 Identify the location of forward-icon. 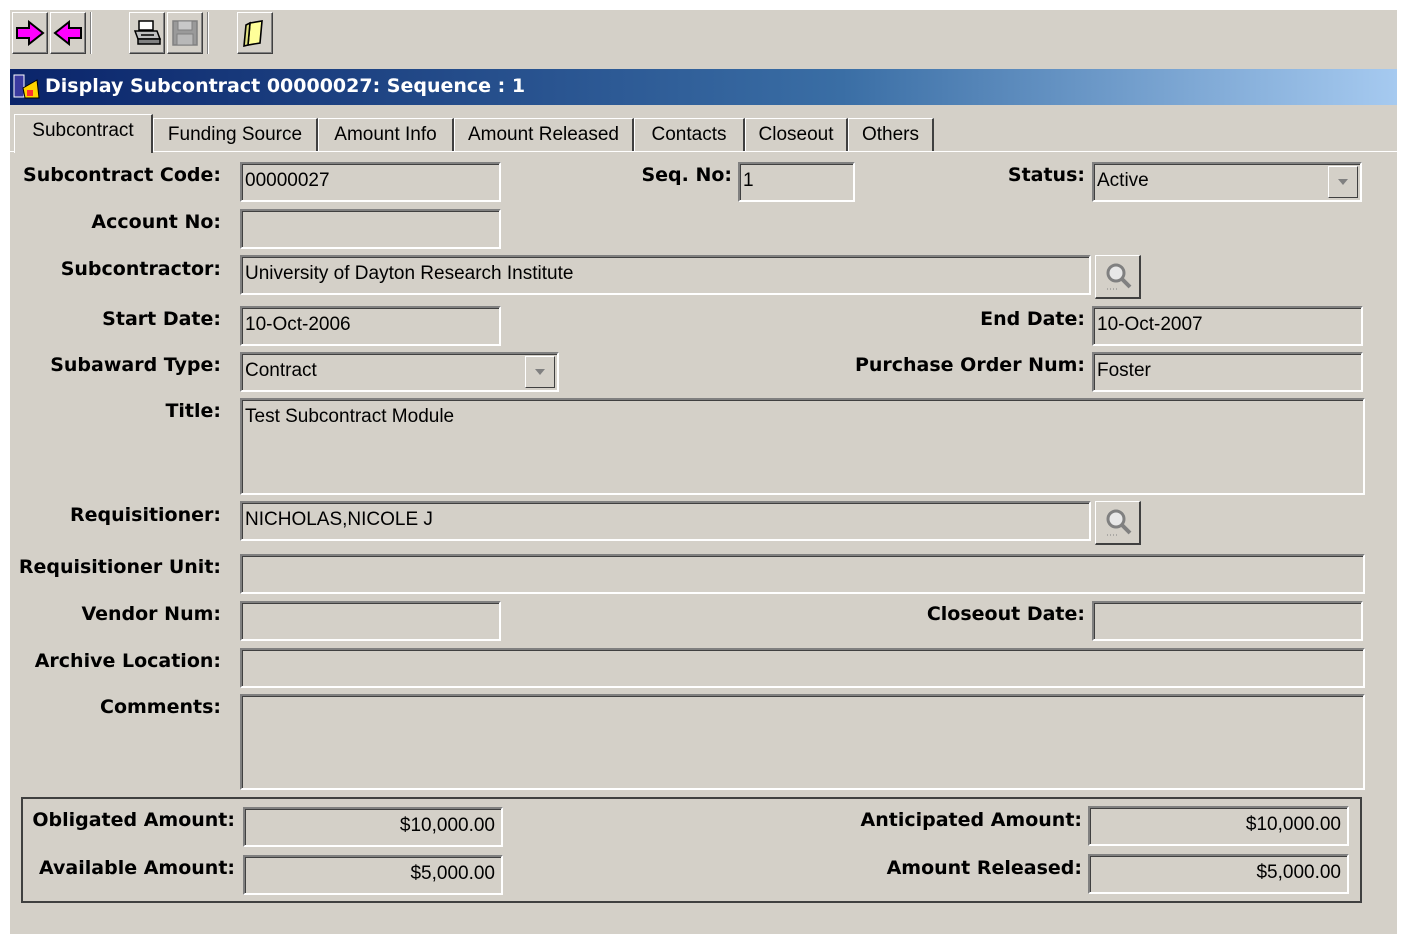
(30, 33).